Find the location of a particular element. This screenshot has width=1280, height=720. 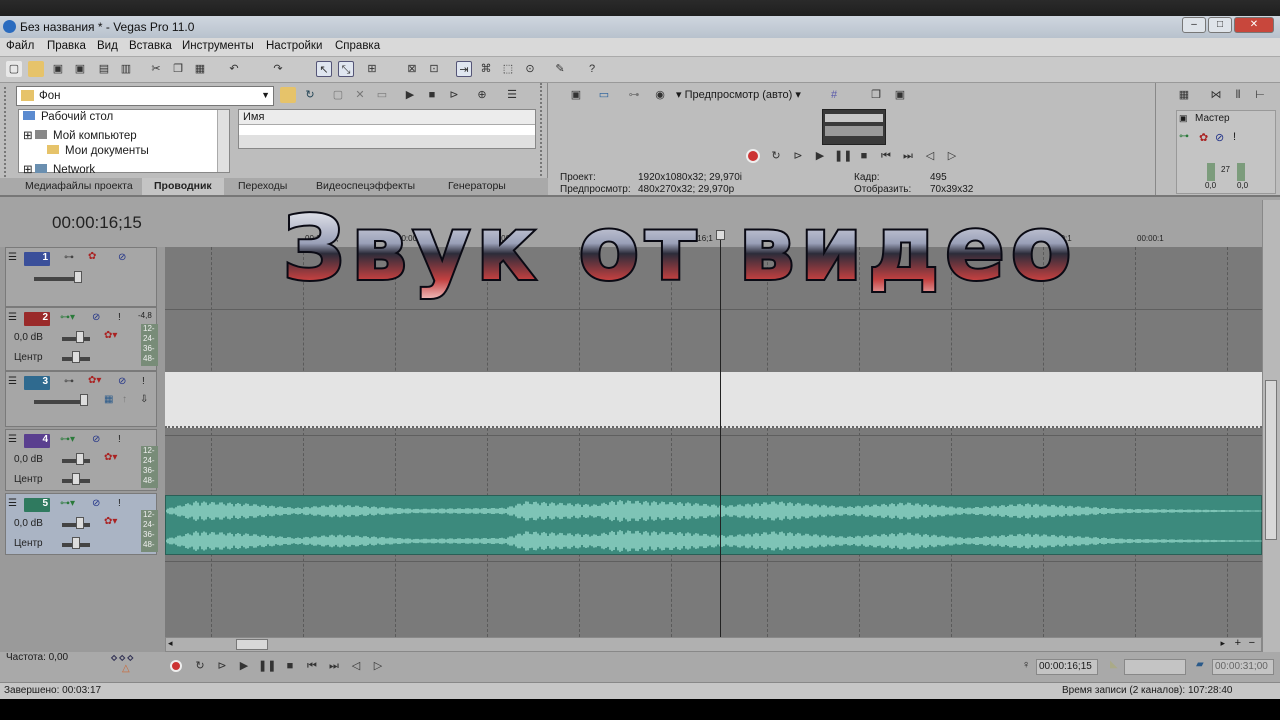

transport-stop-icon: ■ is located at coordinates (290, 666).